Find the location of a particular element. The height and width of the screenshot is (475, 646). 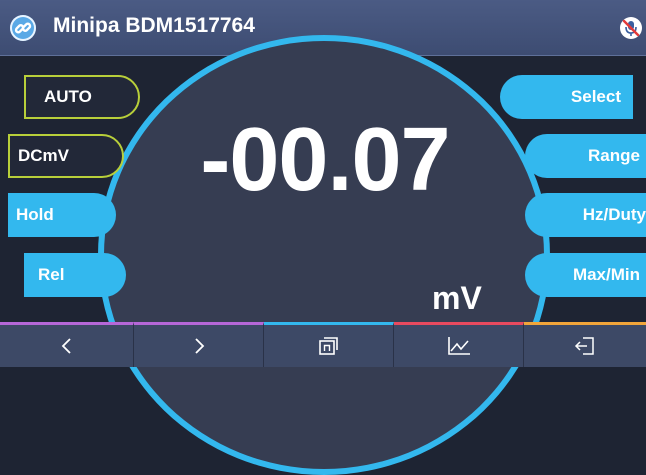

page-title: Minipa BDM1517764 is located at coordinates (154, 25).